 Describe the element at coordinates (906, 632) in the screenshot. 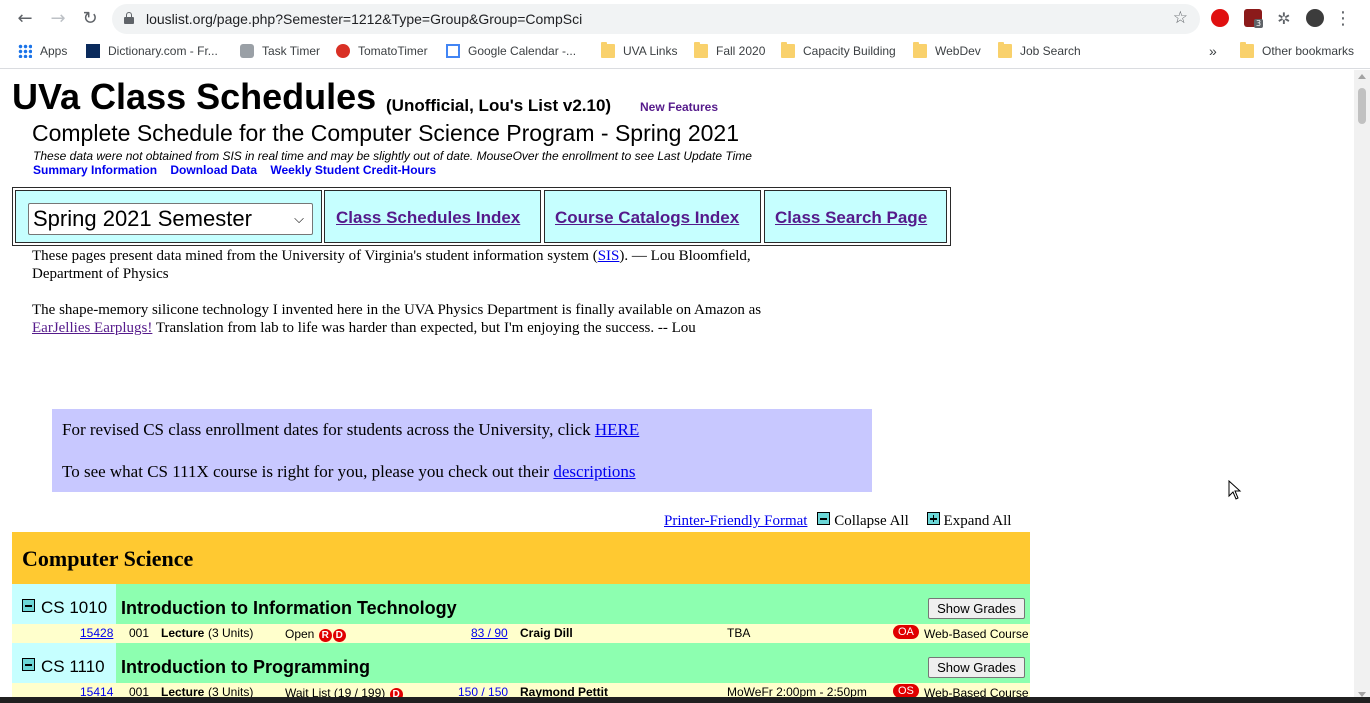

I see `mode-badge: OA` at that location.